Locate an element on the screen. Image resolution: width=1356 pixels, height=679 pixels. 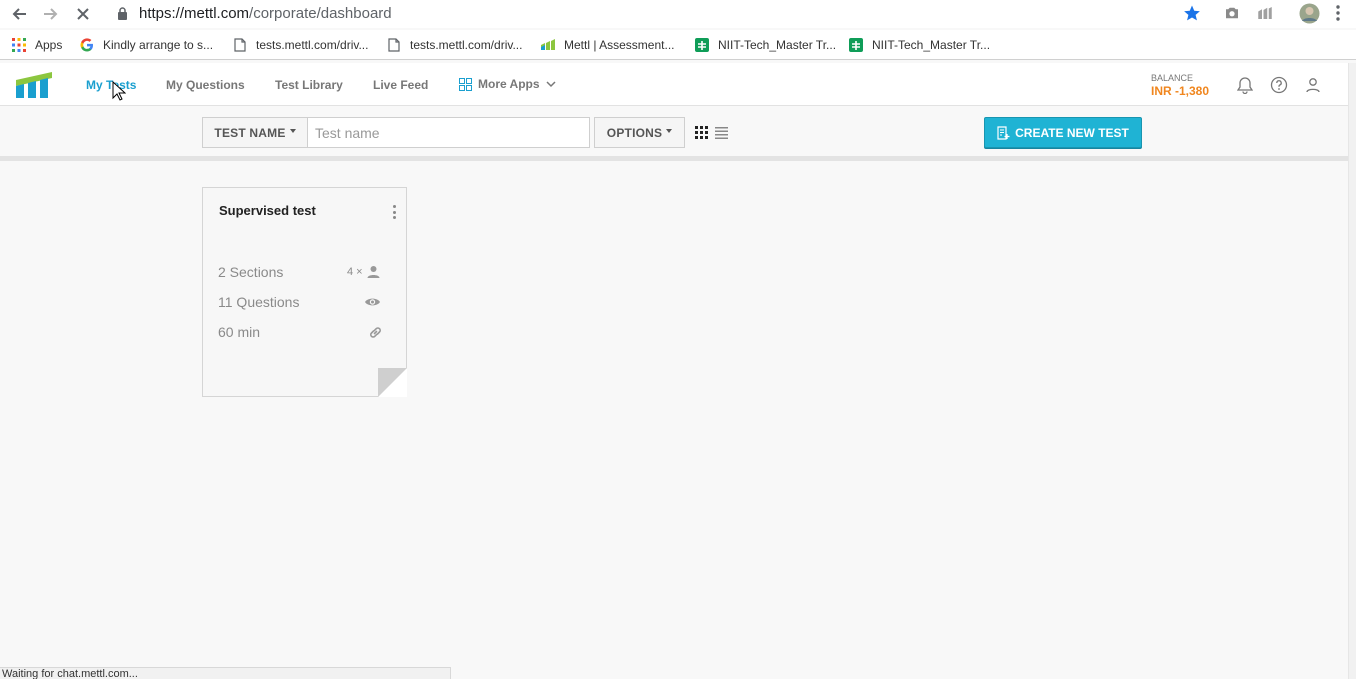
camera-icon is located at coordinates (1232, 15).